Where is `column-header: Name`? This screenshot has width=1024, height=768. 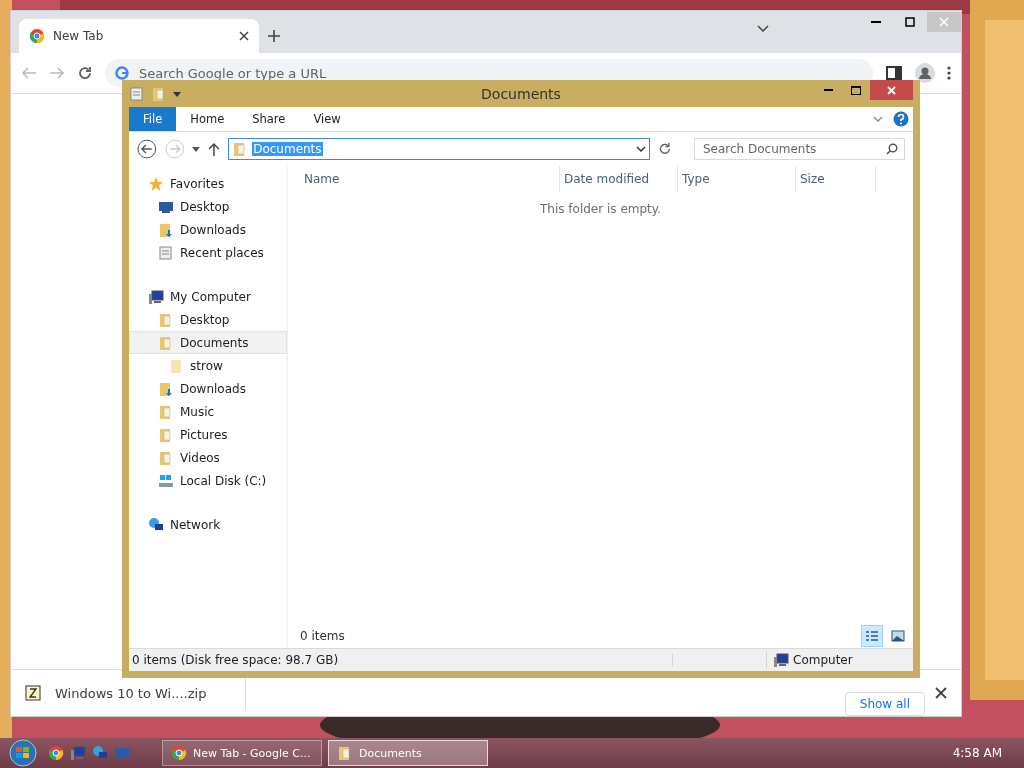
column-header: Name is located at coordinates (430, 179).